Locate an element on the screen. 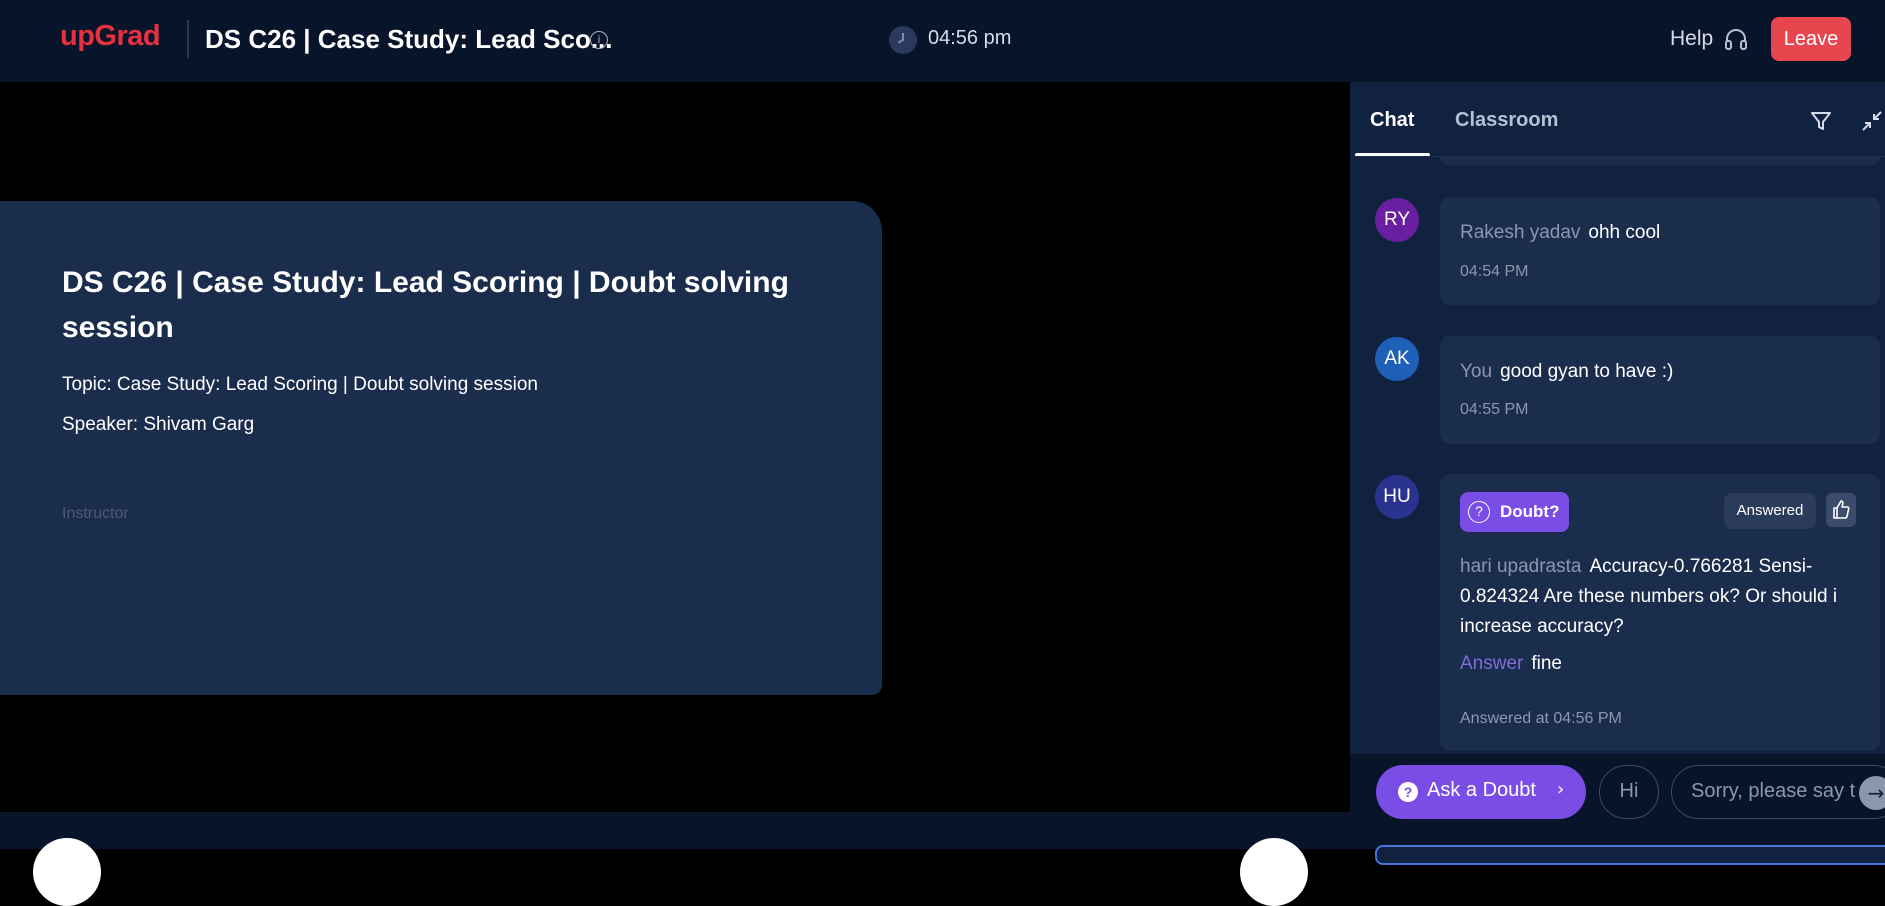 The width and height of the screenshot is (1885, 906). thumbs-up-icon is located at coordinates (1841, 510).